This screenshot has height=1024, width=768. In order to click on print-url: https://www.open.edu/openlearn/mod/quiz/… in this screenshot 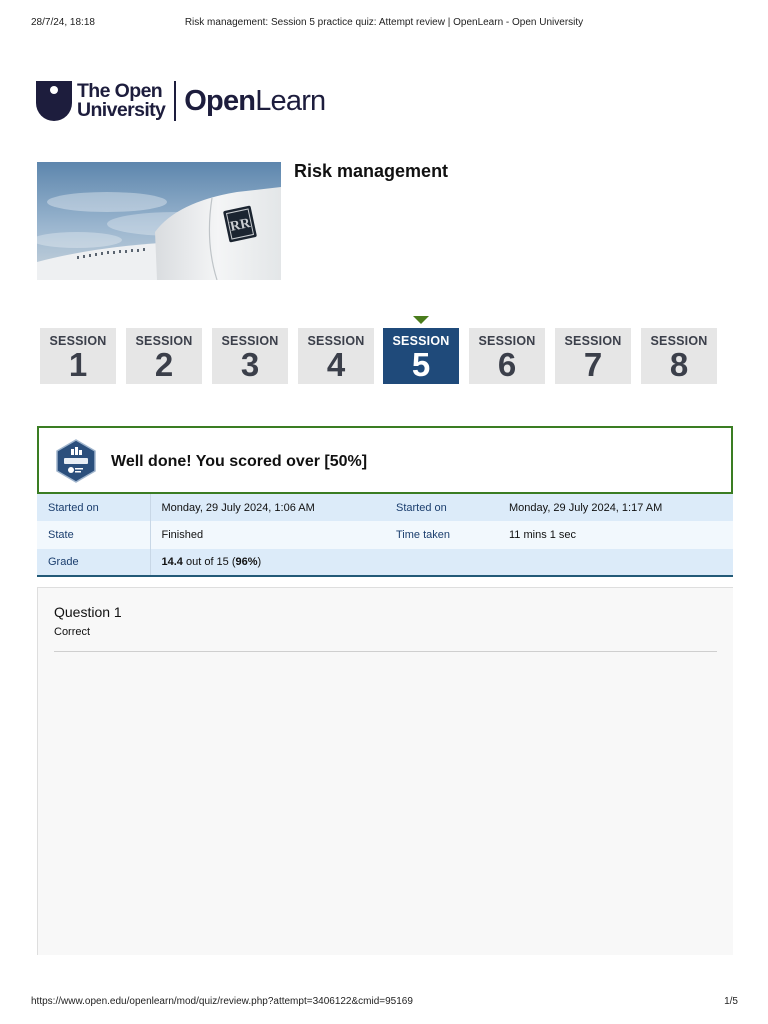, I will do `click(222, 1001)`.